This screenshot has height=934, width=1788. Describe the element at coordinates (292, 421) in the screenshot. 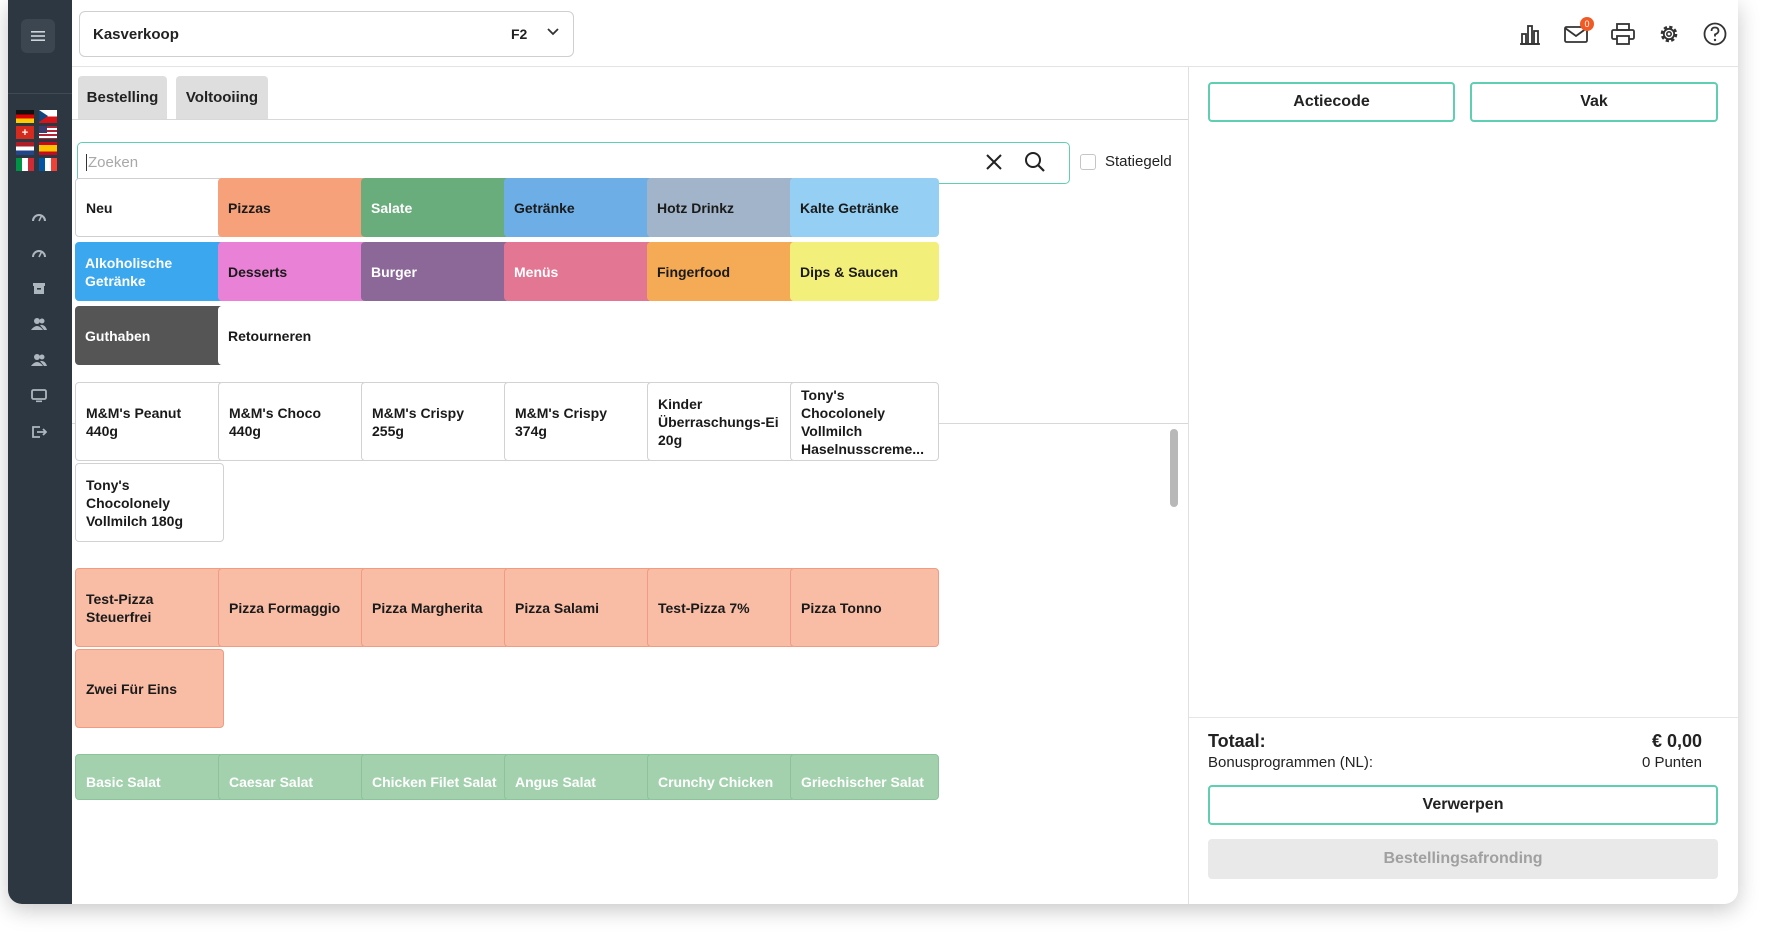

I see `product-m-m-s-choco-440g: M&M's Choco 440g` at that location.